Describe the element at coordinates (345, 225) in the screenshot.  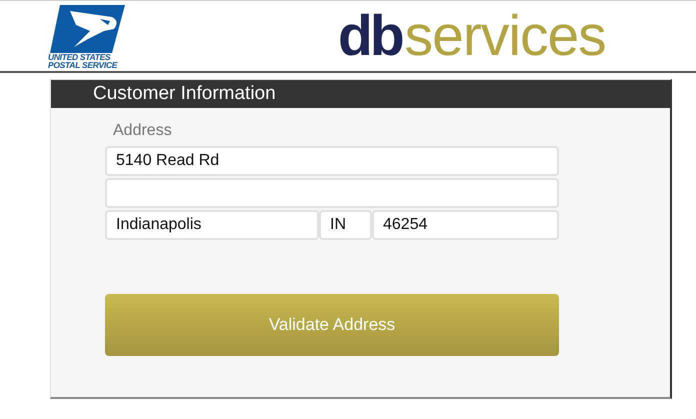
I see `state-field: IN` at that location.